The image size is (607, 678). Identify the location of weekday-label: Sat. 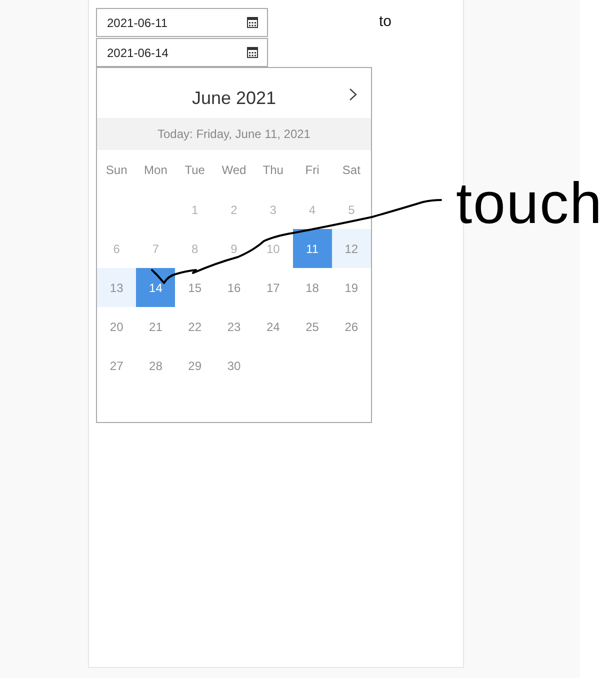
(351, 170).